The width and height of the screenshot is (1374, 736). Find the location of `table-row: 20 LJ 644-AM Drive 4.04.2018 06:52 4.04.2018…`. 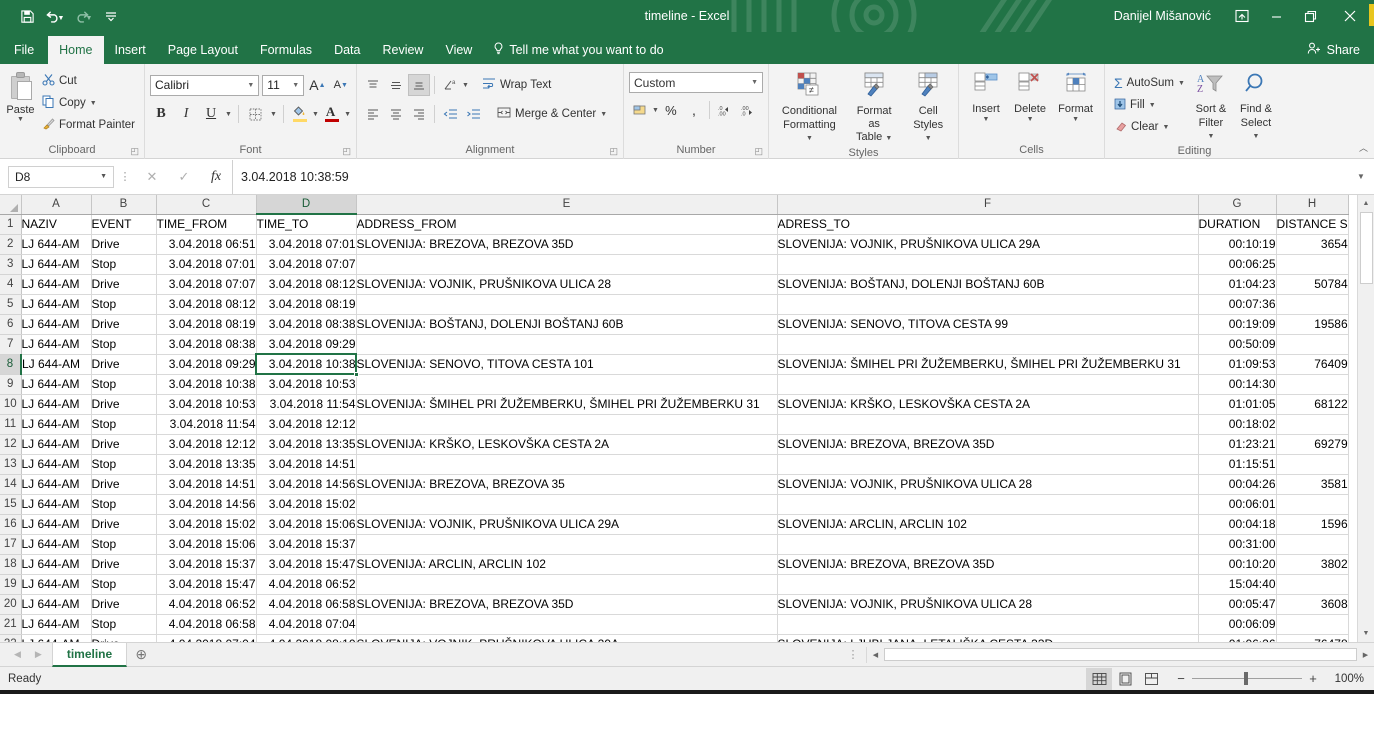

table-row: 20 LJ 644-AM Drive 4.04.2018 06:52 4.04.2018… is located at coordinates (674, 604).